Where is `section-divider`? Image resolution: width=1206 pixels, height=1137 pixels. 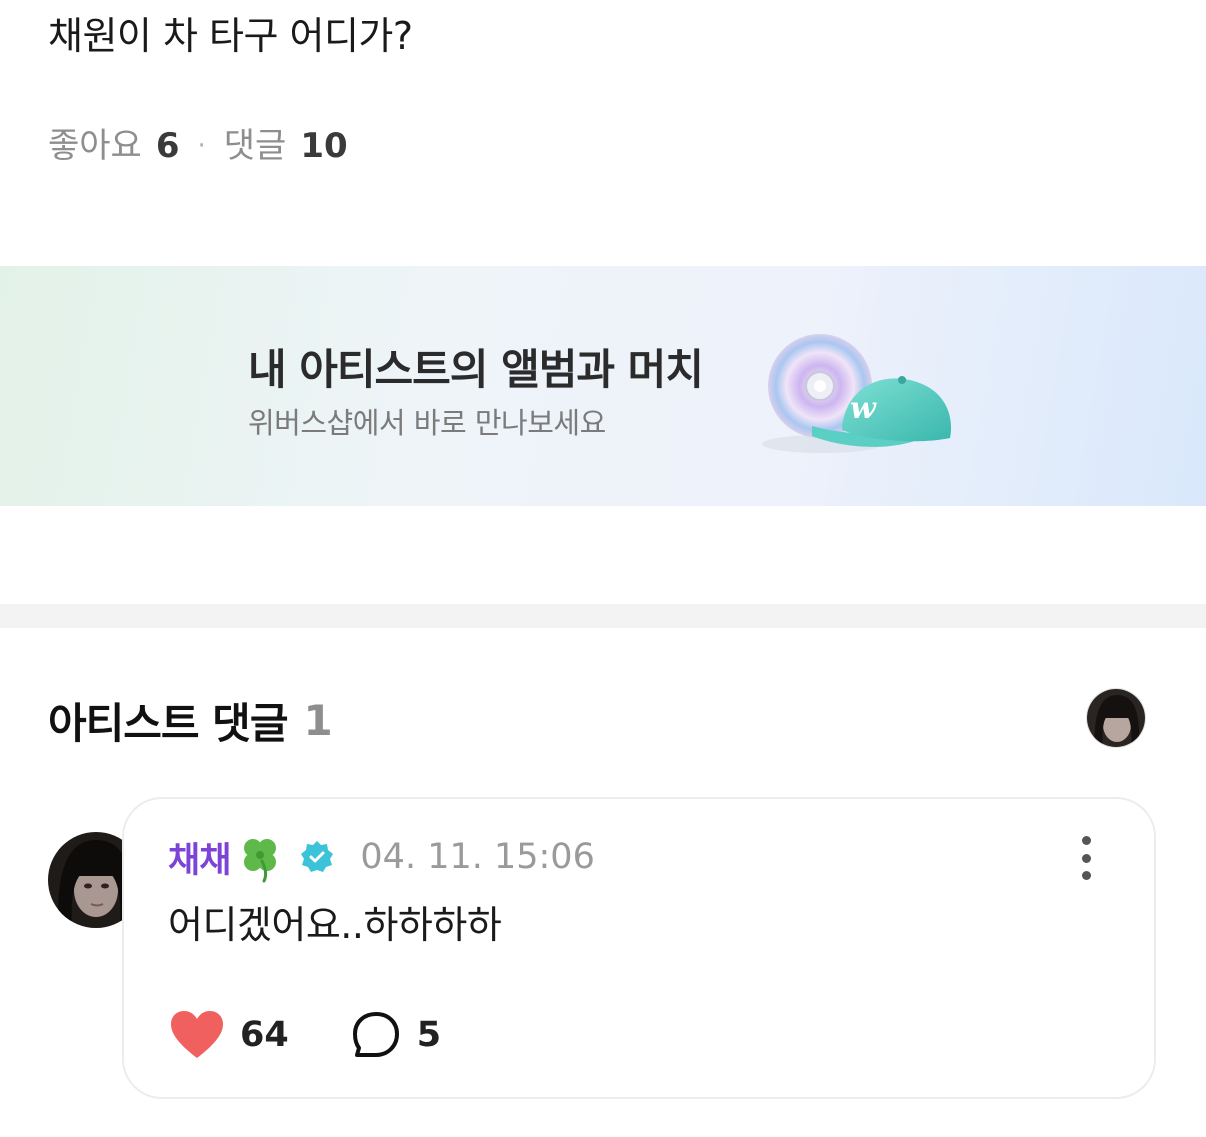 section-divider is located at coordinates (603, 616).